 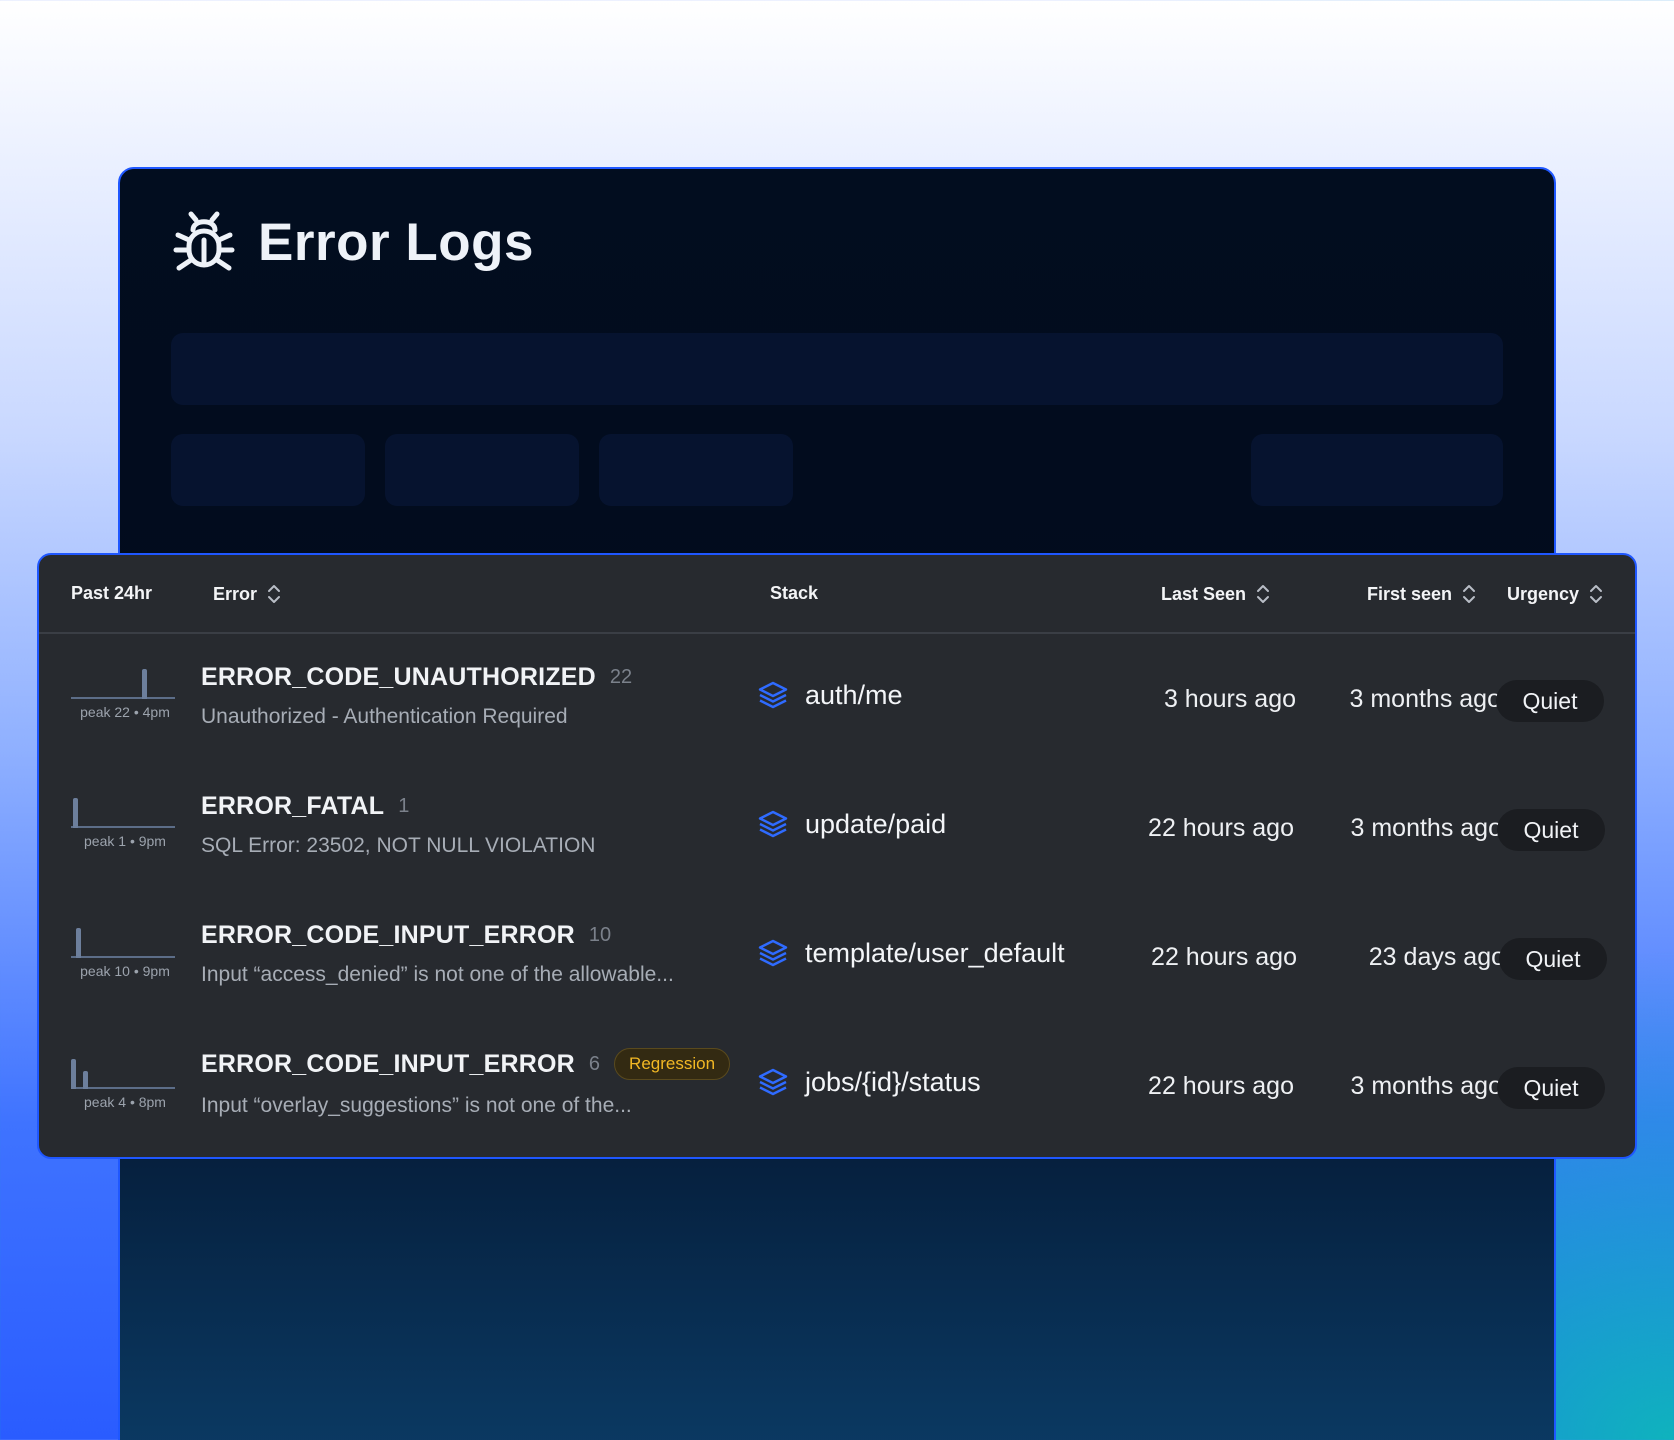 I want to click on last-seen: 3 hours ago, so click(x=1229, y=699).